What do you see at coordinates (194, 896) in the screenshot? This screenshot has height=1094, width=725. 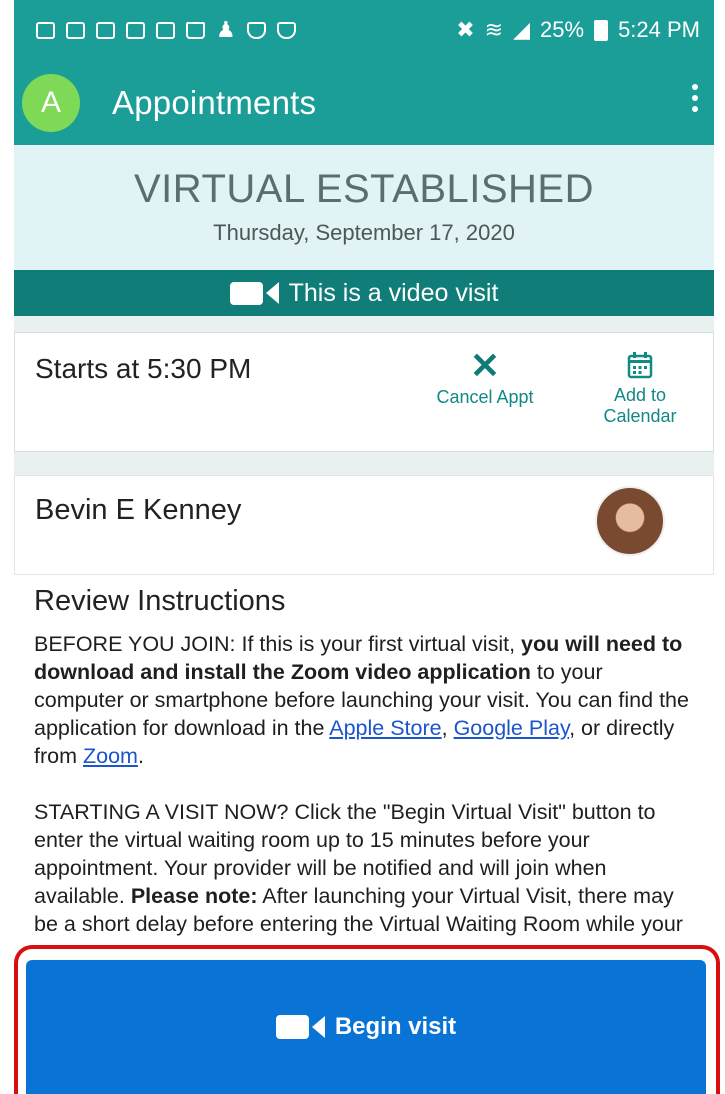 I see `instructions-bold-text: Please note:` at bounding box center [194, 896].